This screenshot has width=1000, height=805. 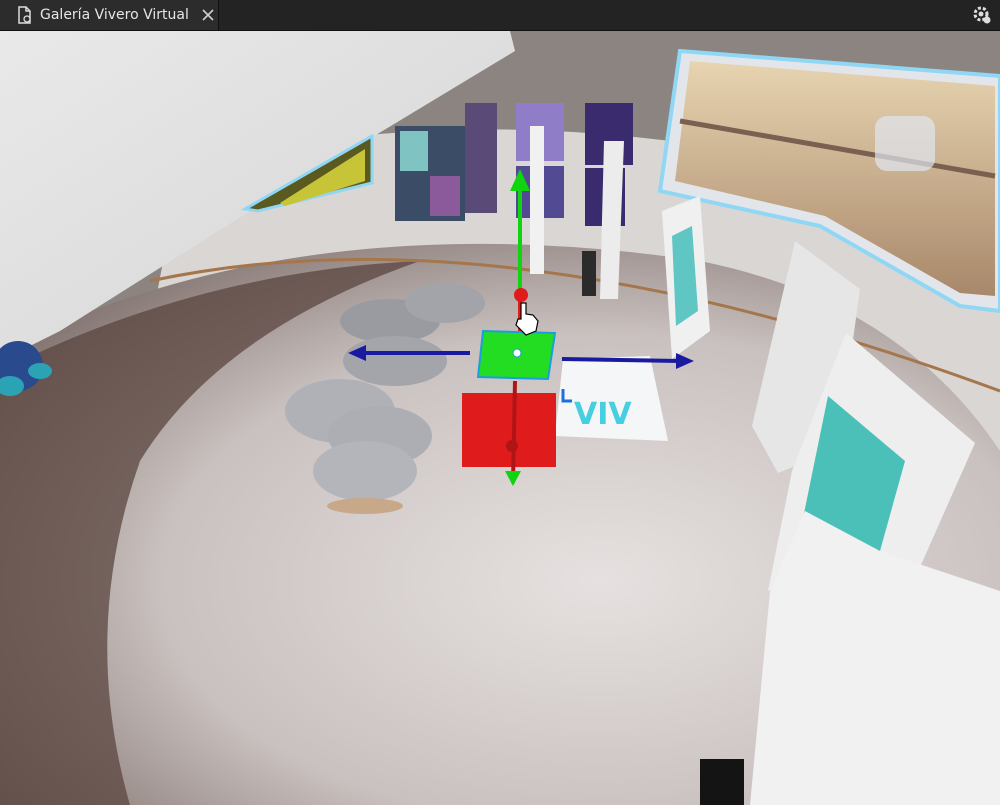 I want to click on decal-text: VIV, so click(x=603, y=414).